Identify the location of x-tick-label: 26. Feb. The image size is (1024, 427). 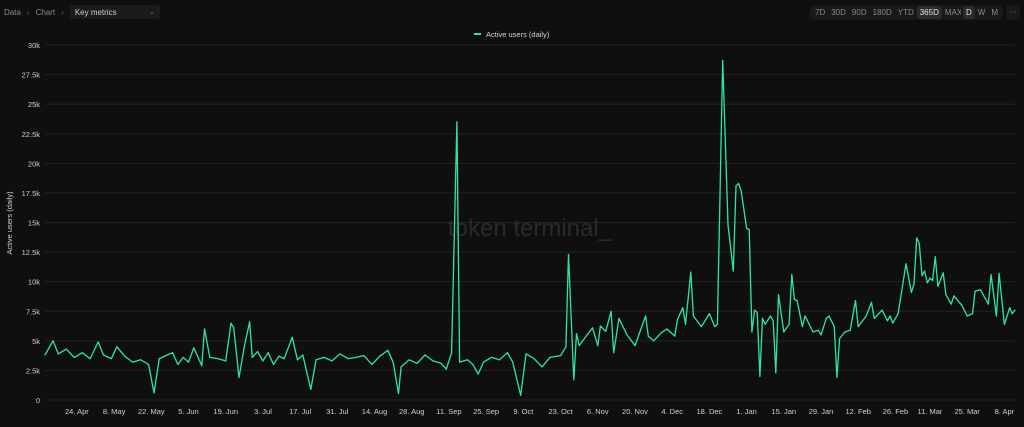
(895, 411).